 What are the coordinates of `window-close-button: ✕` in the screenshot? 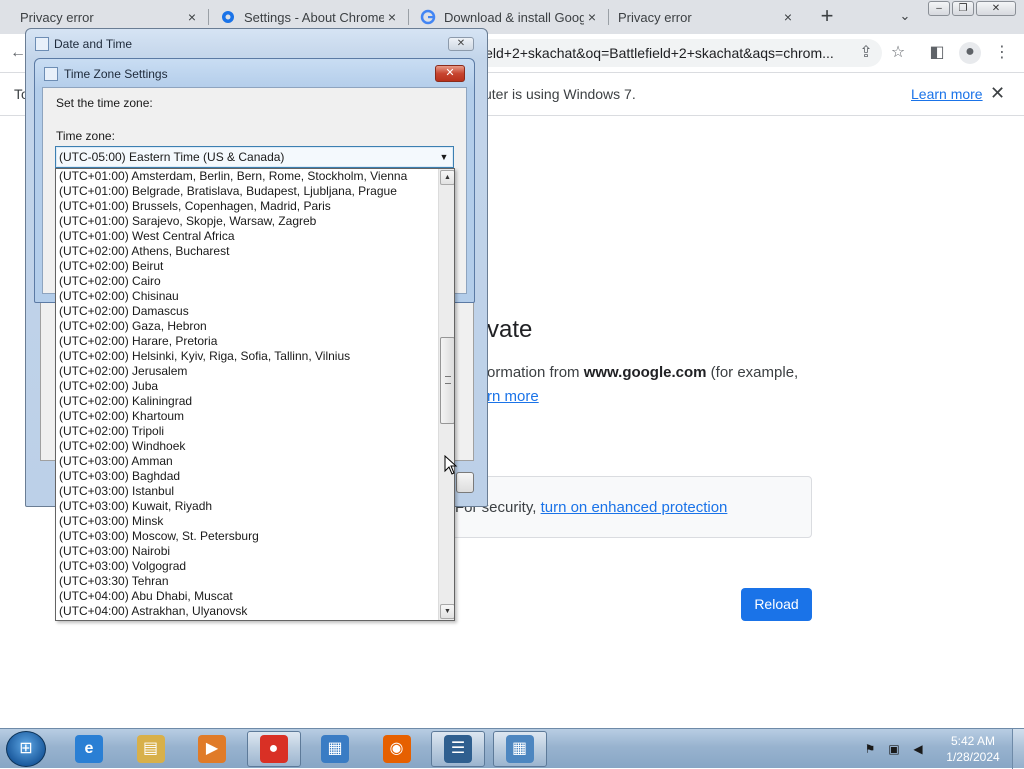 It's located at (996, 8).